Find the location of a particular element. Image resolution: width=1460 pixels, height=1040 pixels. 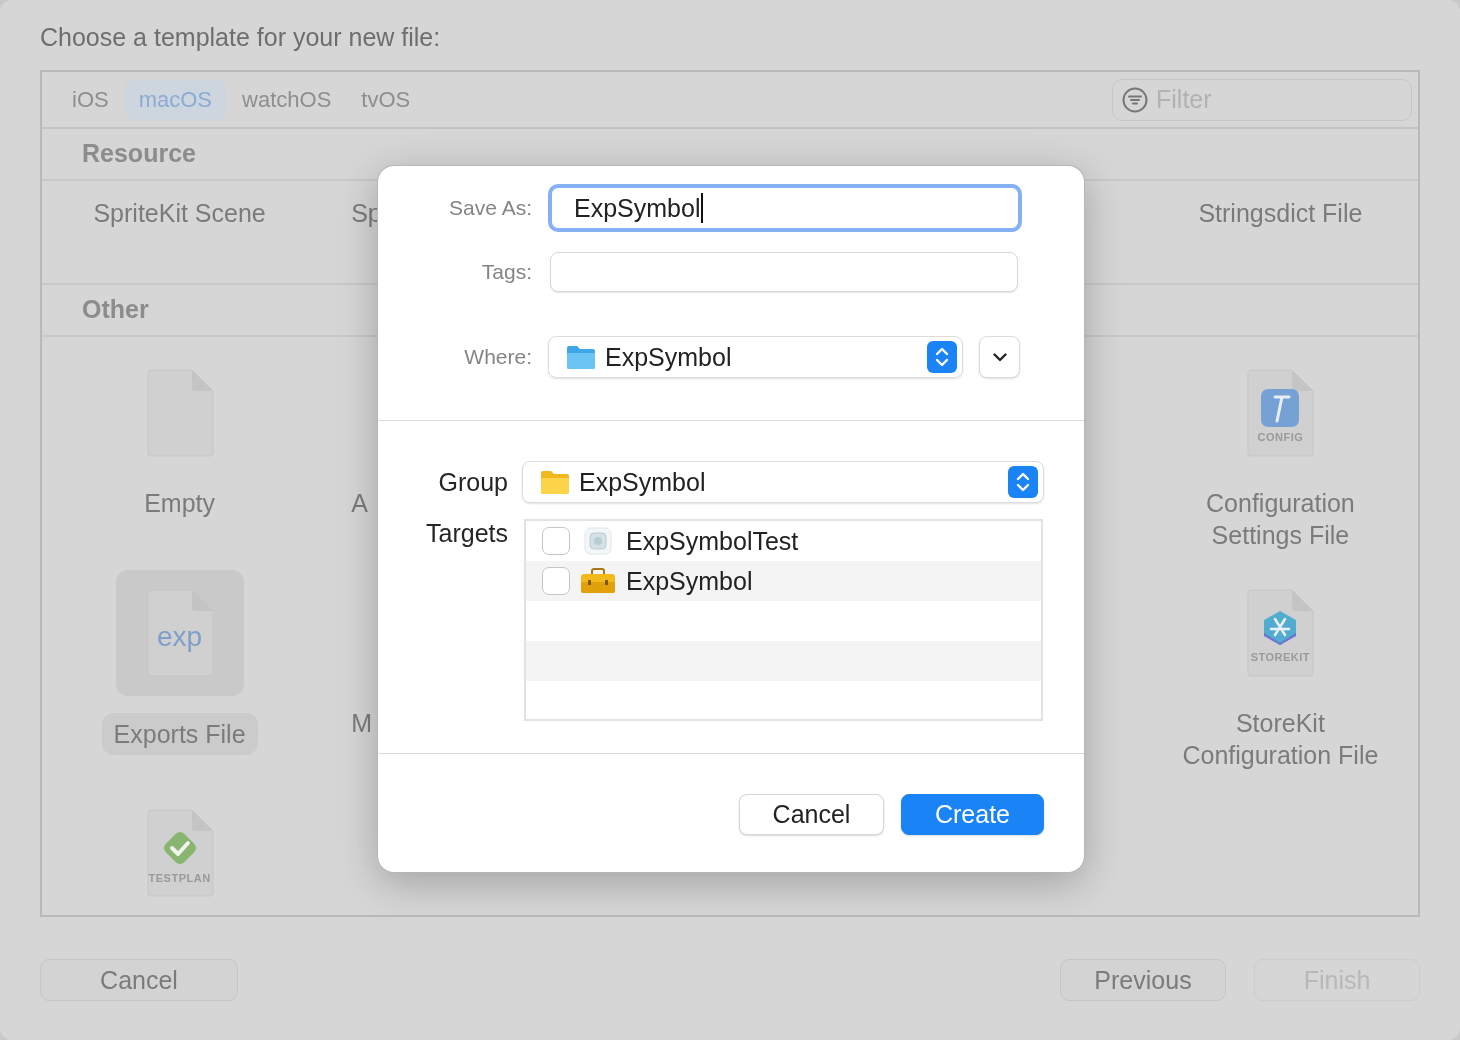

tags-field is located at coordinates (784, 272).